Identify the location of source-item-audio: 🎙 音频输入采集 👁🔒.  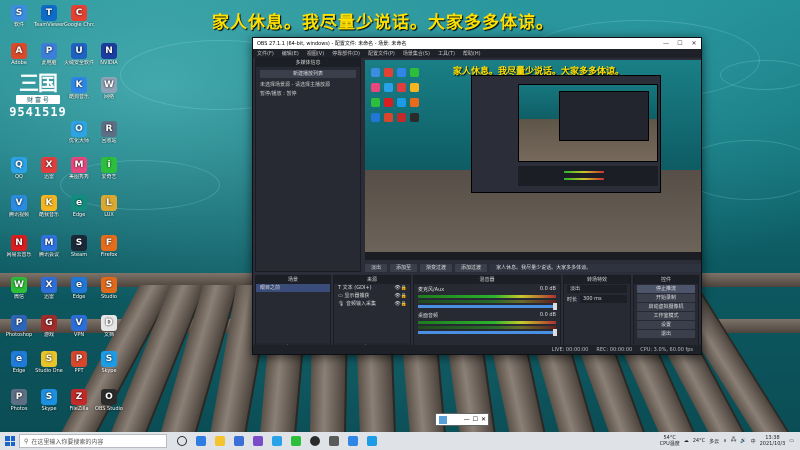
(372, 304).